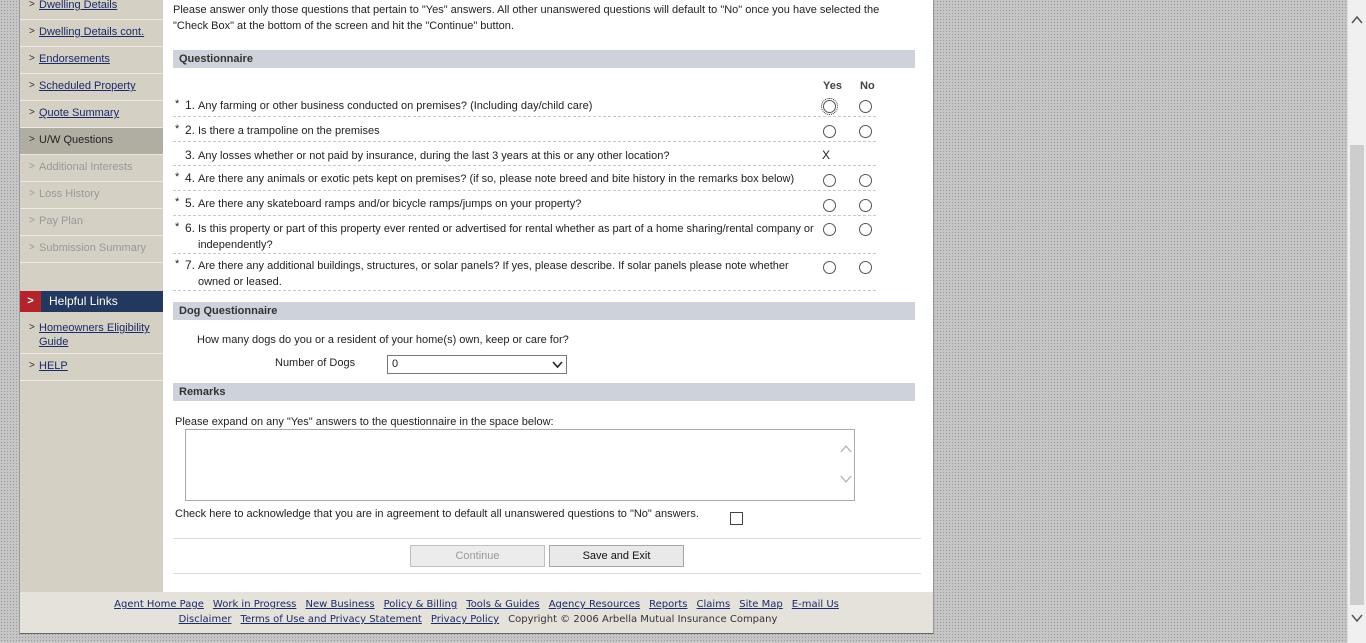  What do you see at coordinates (159, 604) in the screenshot?
I see `footer-link-agent-home: Agent Home Page` at bounding box center [159, 604].